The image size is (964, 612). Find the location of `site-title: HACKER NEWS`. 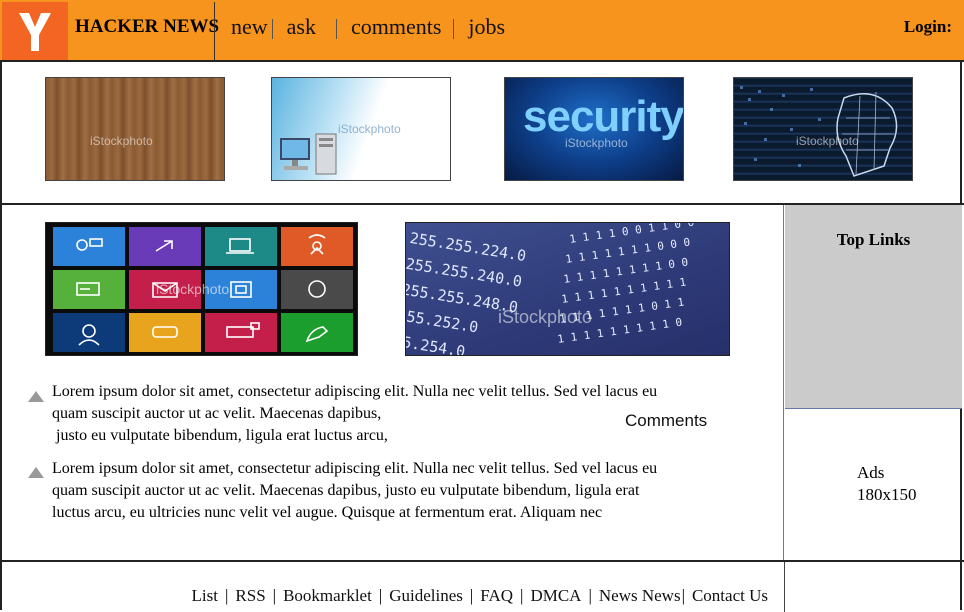

site-title: HACKER NEWS is located at coordinates (147, 27).